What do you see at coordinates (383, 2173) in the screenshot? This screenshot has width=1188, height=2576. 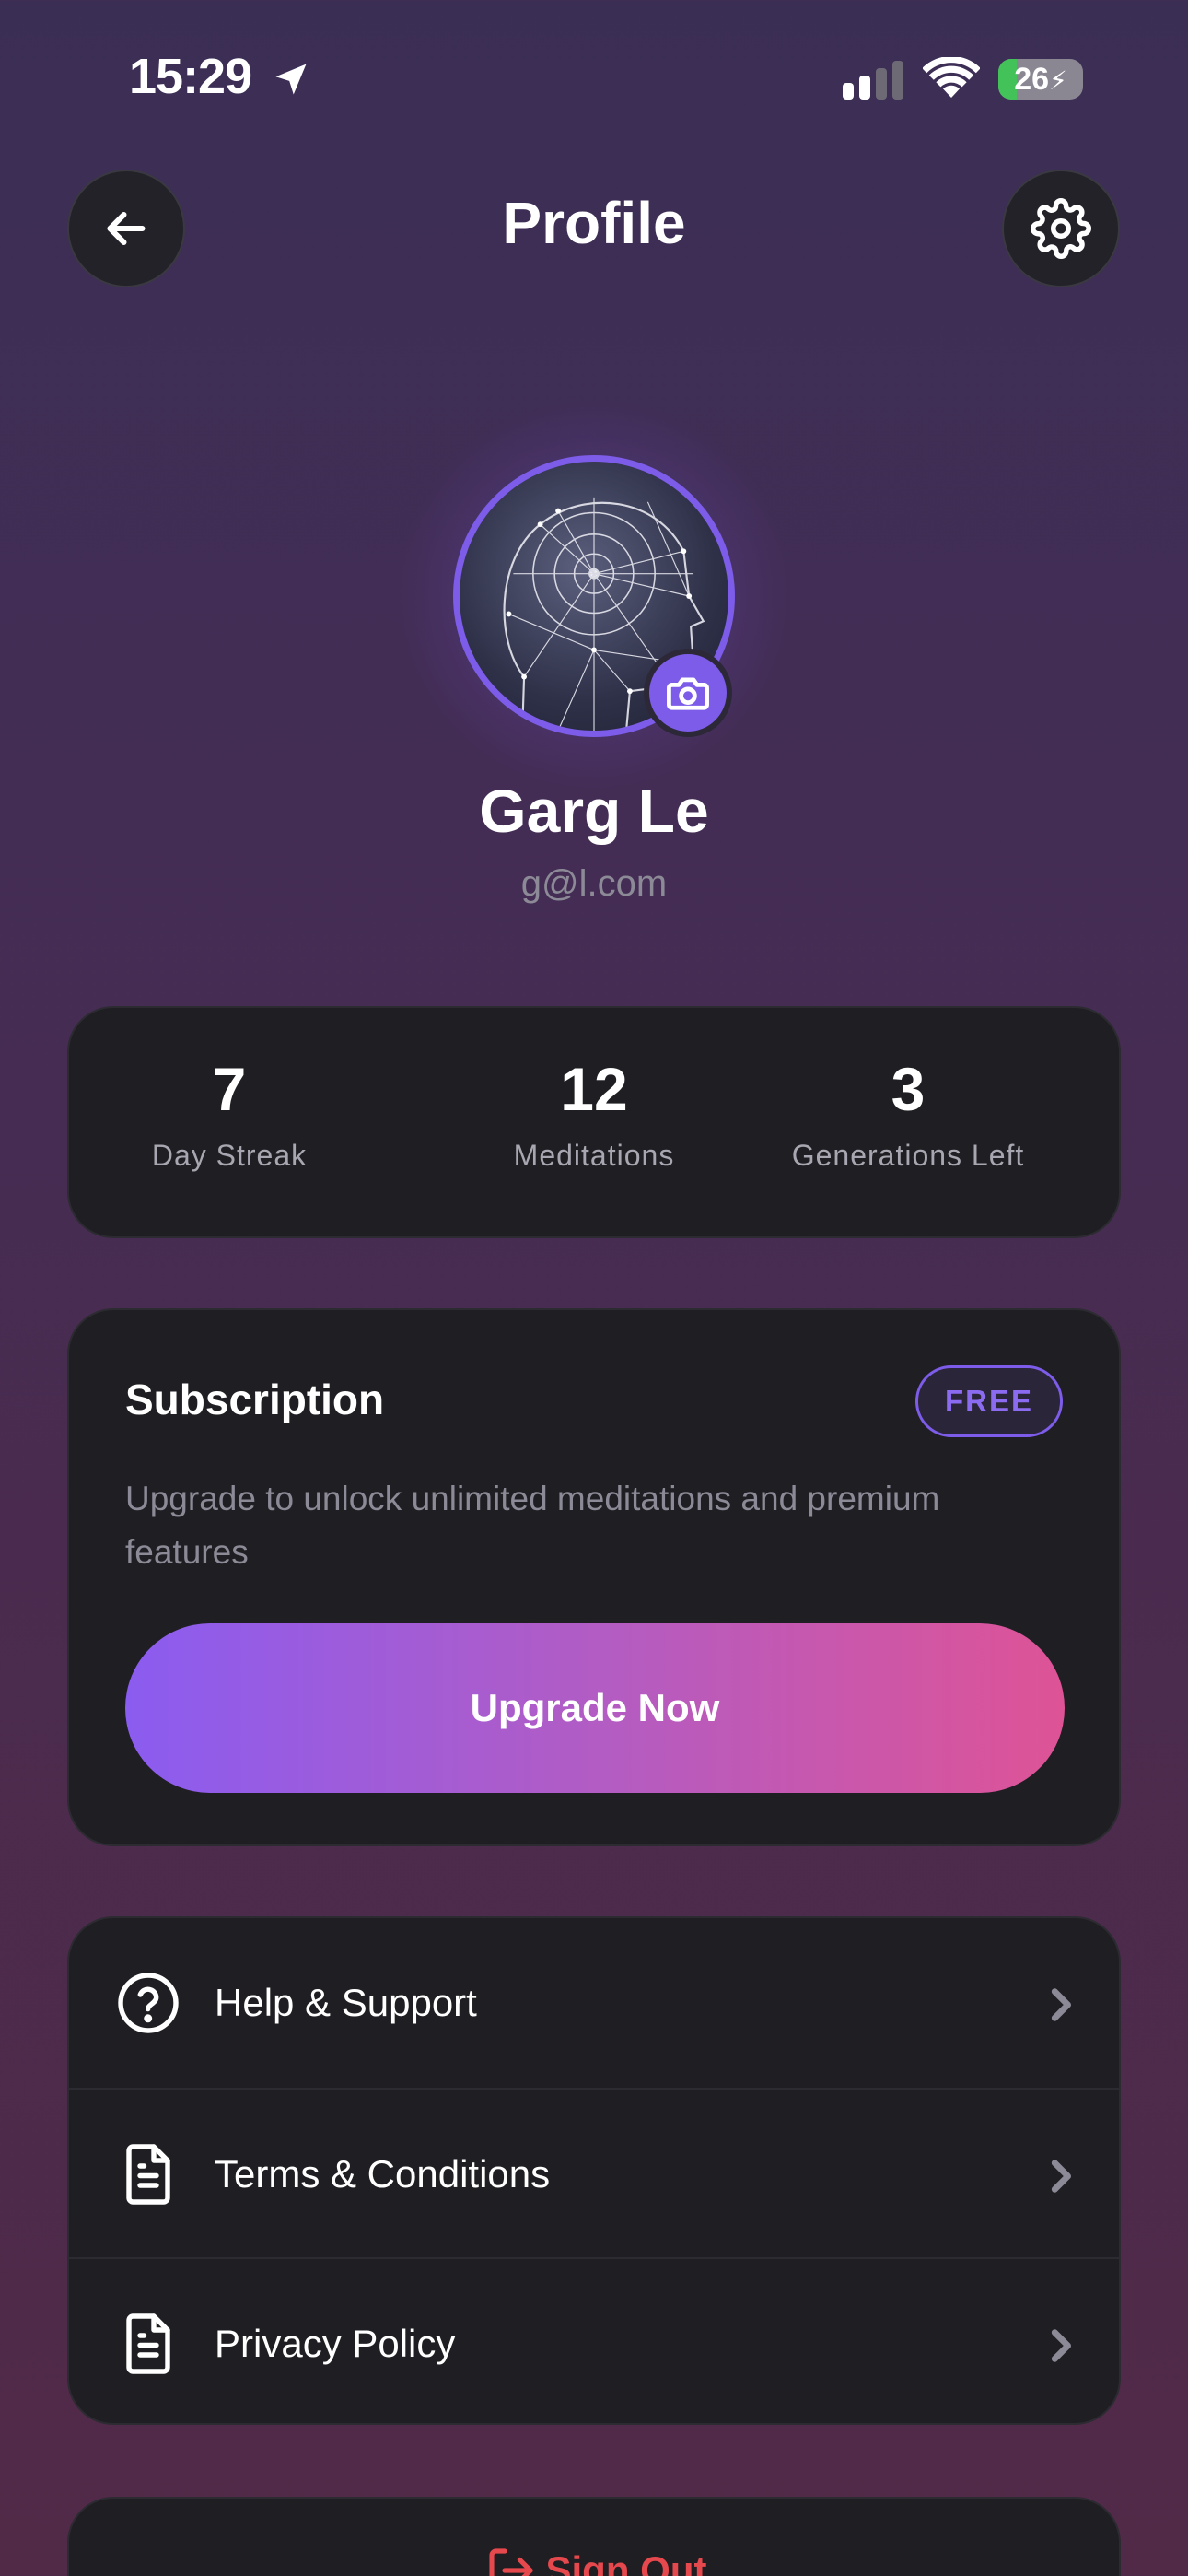 I see `menu-item-label: Terms & Conditions` at bounding box center [383, 2173].